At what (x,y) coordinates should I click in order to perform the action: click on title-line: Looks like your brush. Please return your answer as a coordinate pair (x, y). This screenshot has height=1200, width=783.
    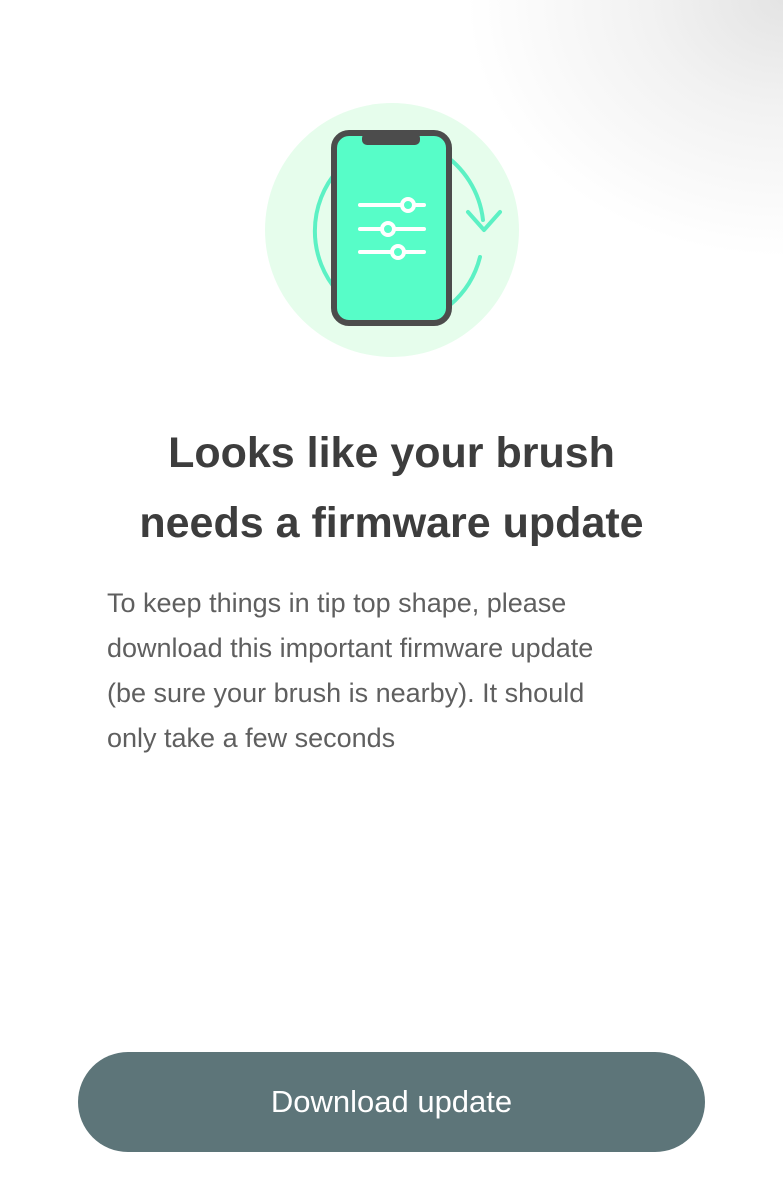
    Looking at the image, I should click on (391, 453).